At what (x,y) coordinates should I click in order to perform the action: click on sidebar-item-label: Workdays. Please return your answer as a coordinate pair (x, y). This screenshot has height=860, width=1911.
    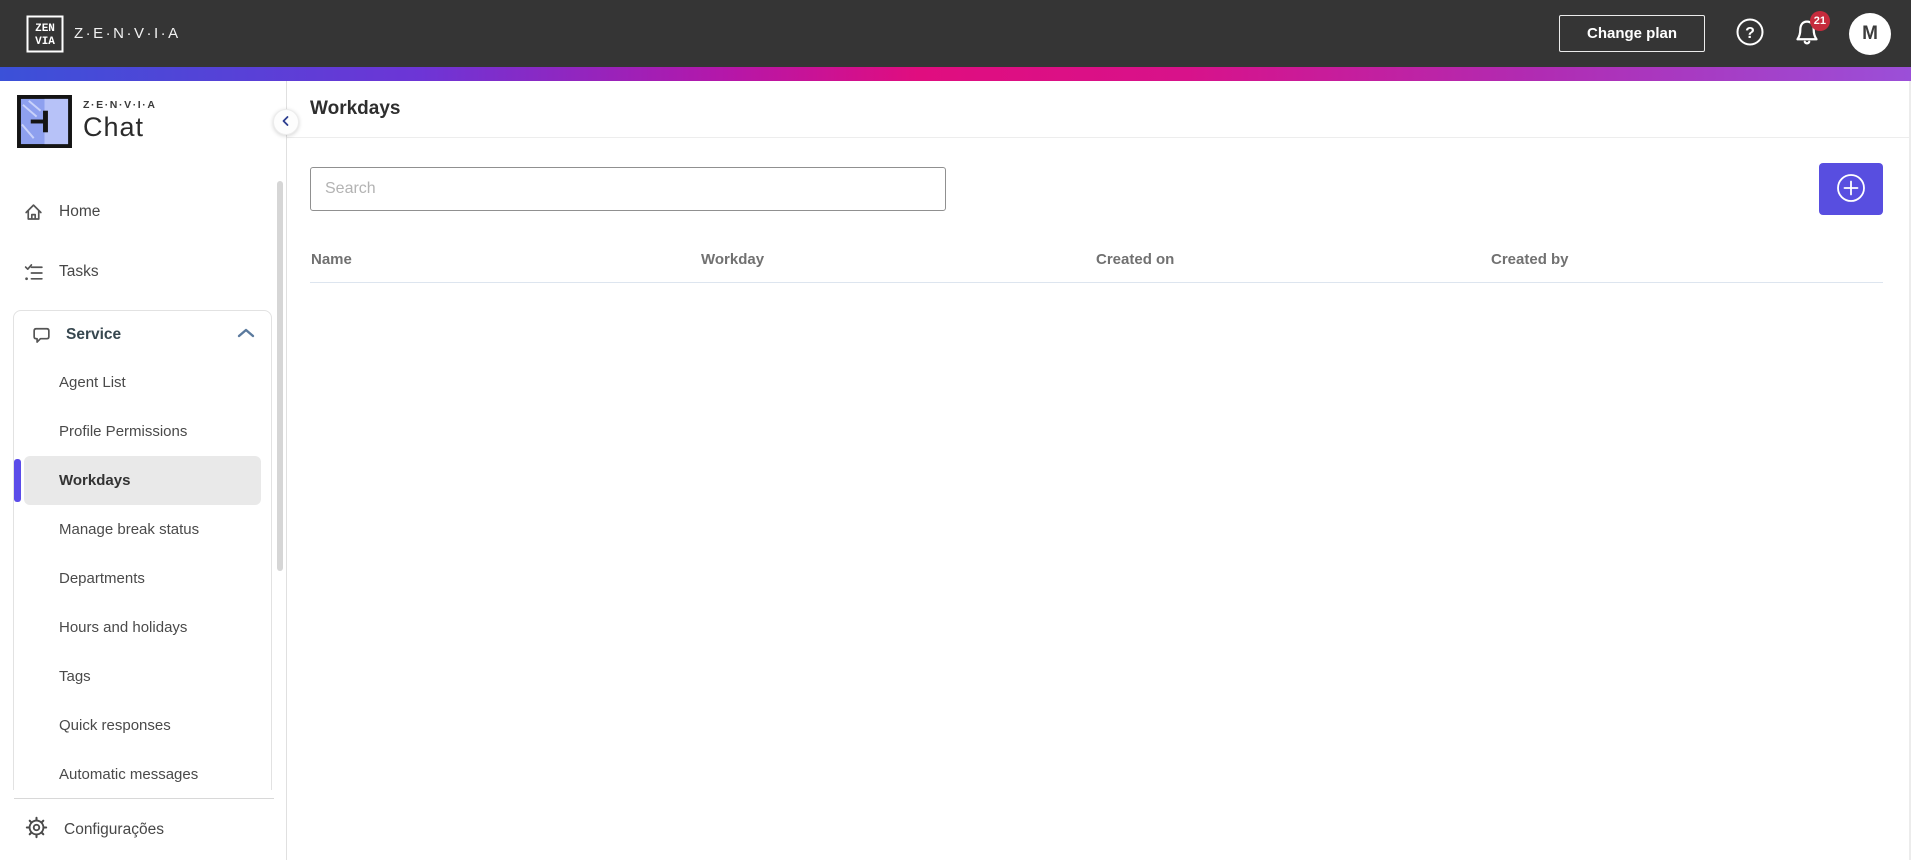
    Looking at the image, I should click on (95, 480).